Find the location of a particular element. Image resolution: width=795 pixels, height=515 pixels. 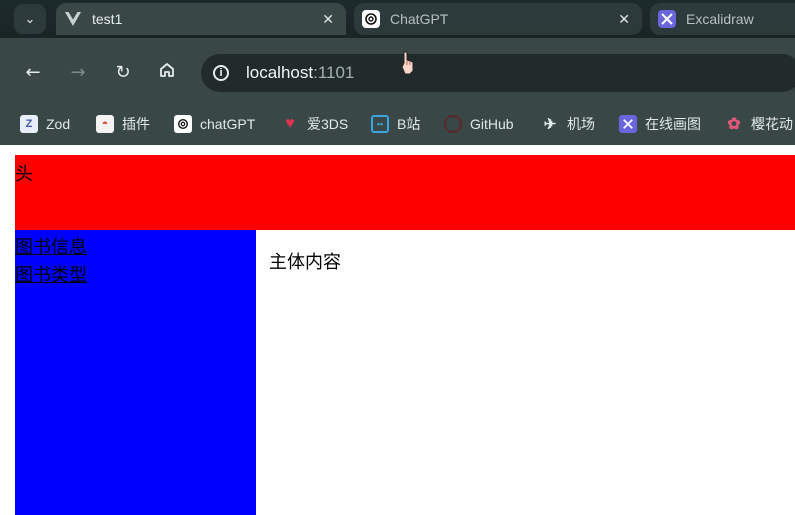

github-icon is located at coordinates (453, 124).